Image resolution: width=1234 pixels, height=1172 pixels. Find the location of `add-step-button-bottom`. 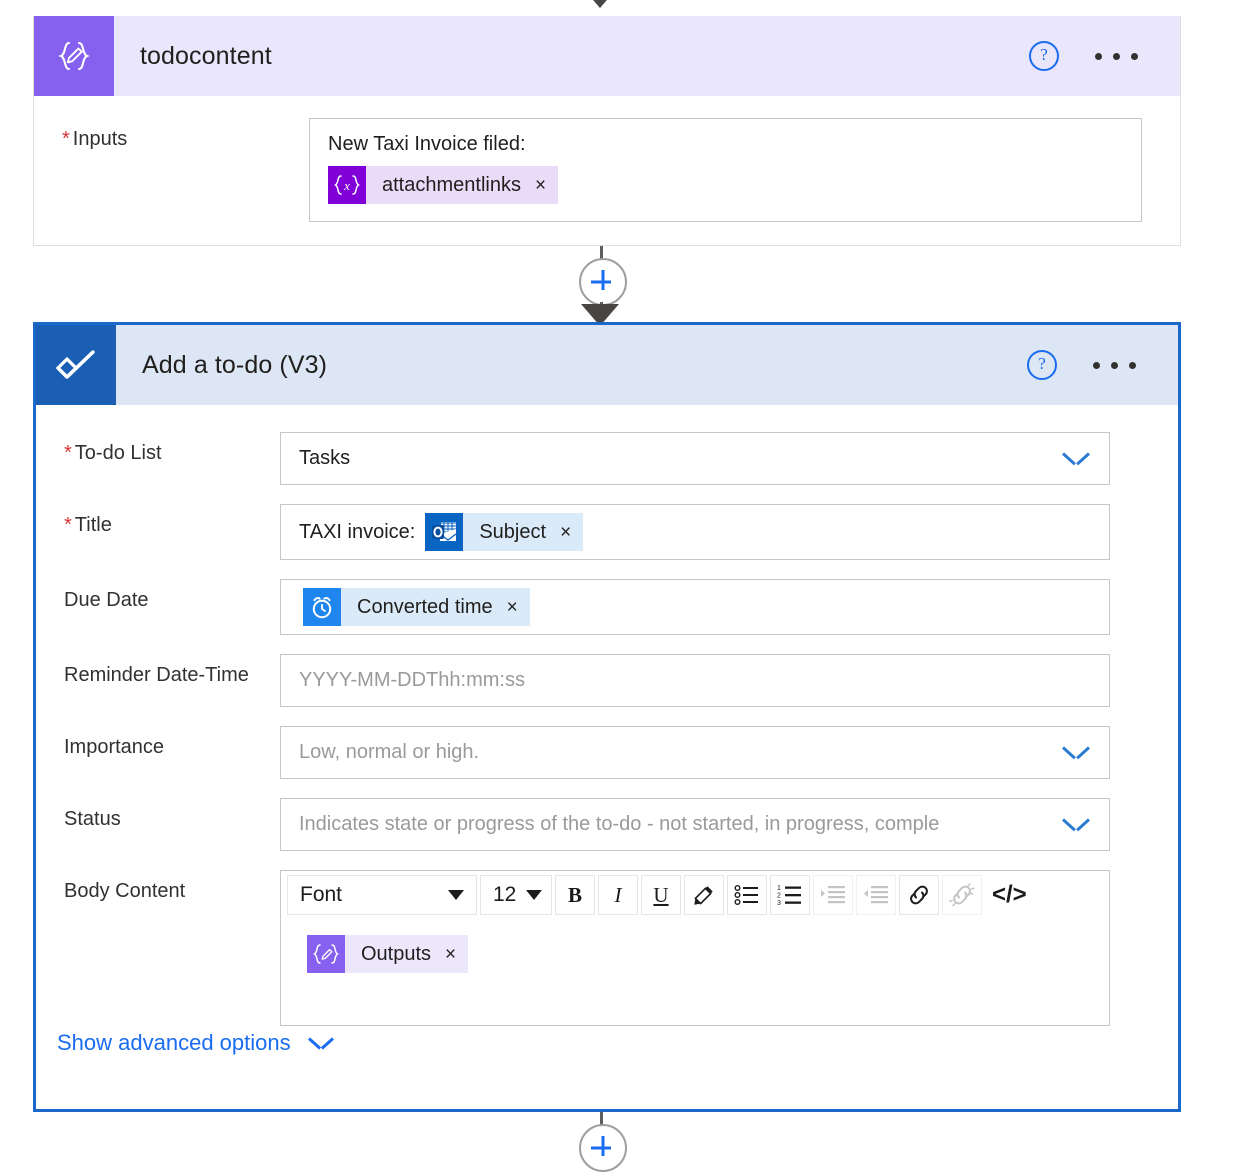

add-step-button-bottom is located at coordinates (603, 1148).